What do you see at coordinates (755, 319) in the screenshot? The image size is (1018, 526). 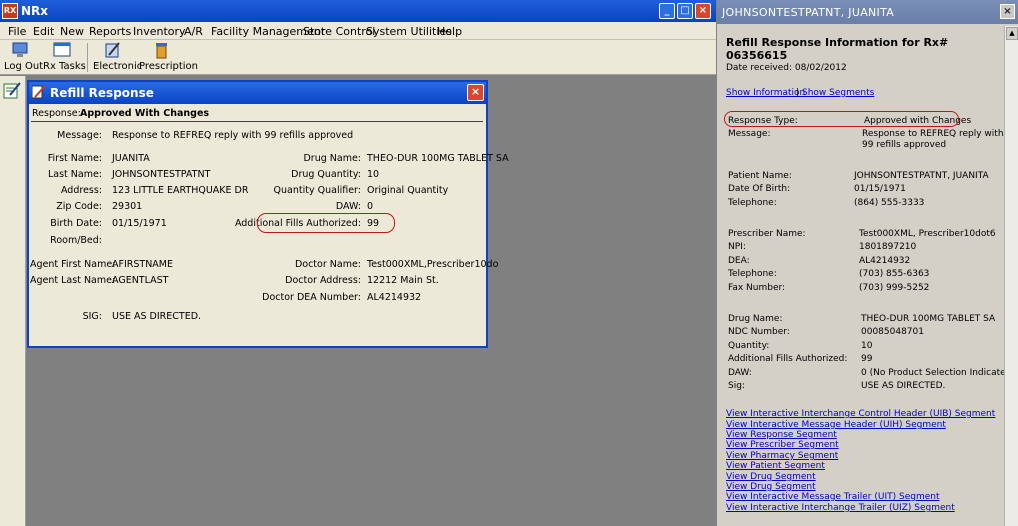 I see `panel-drug-name-label: Drug Name:` at bounding box center [755, 319].